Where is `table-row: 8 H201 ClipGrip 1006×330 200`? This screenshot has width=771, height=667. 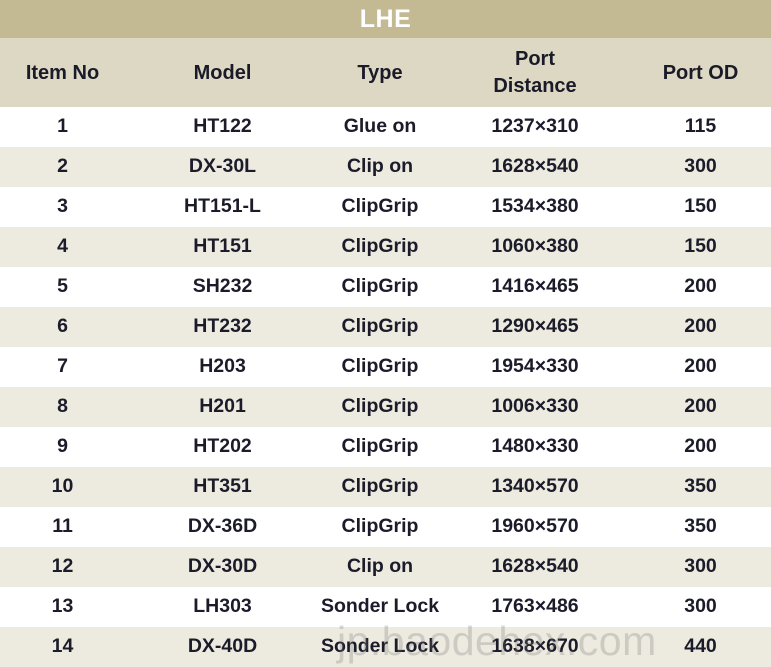 table-row: 8 H201 ClipGrip 1006×330 200 is located at coordinates (385, 407).